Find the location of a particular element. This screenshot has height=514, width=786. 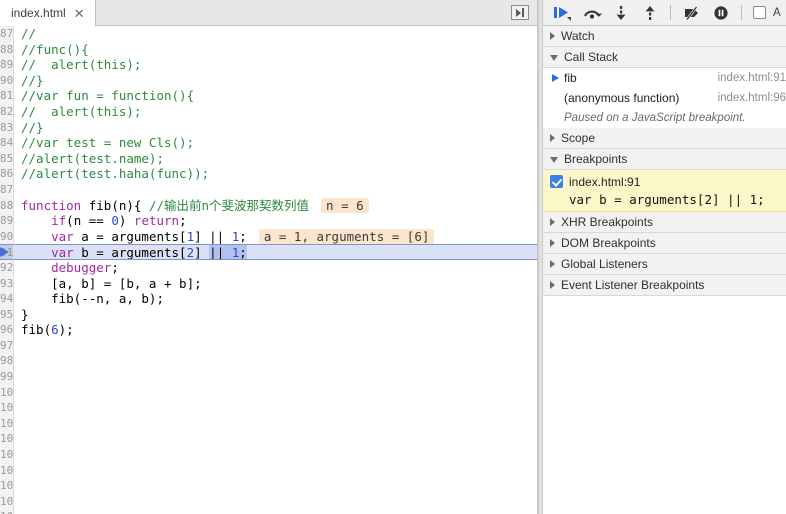

tab-index-html: index.html ✕ is located at coordinates (48, 13).